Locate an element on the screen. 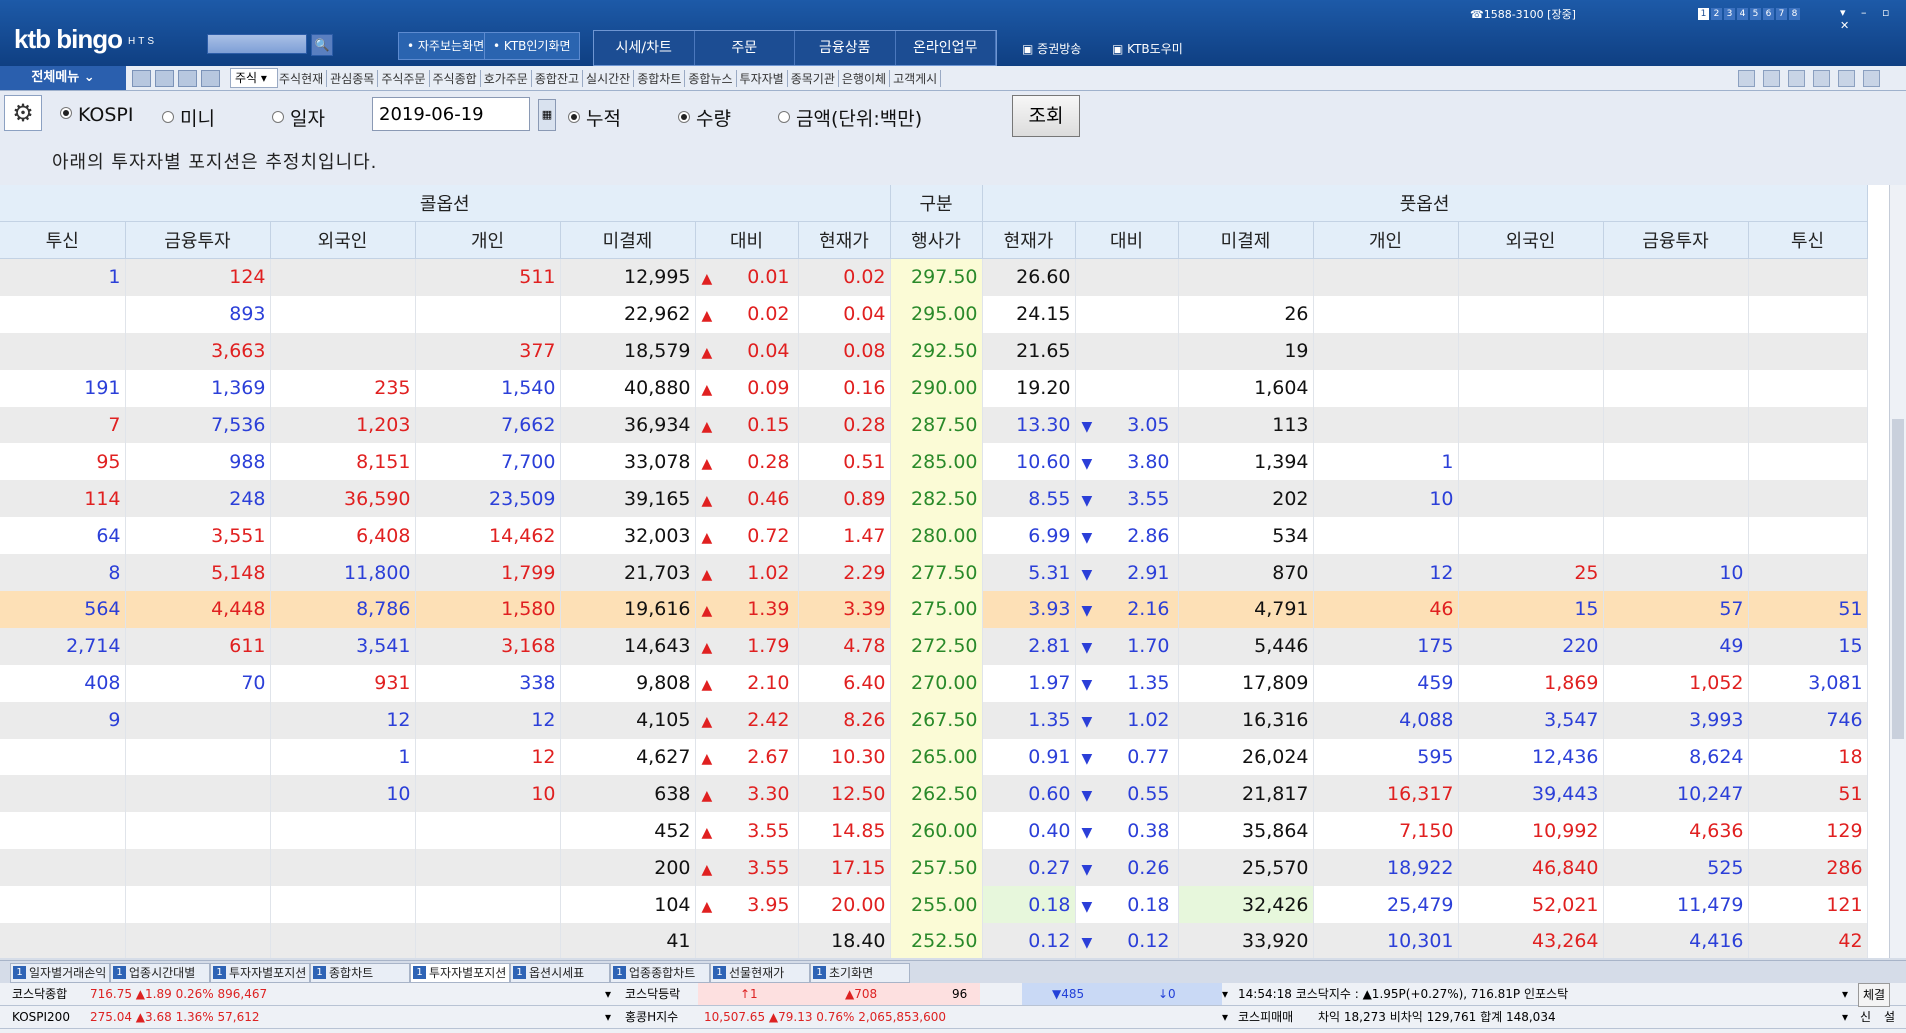 The width and height of the screenshot is (1906, 1033). vertical-scrollbar is located at coordinates (1897, 571).